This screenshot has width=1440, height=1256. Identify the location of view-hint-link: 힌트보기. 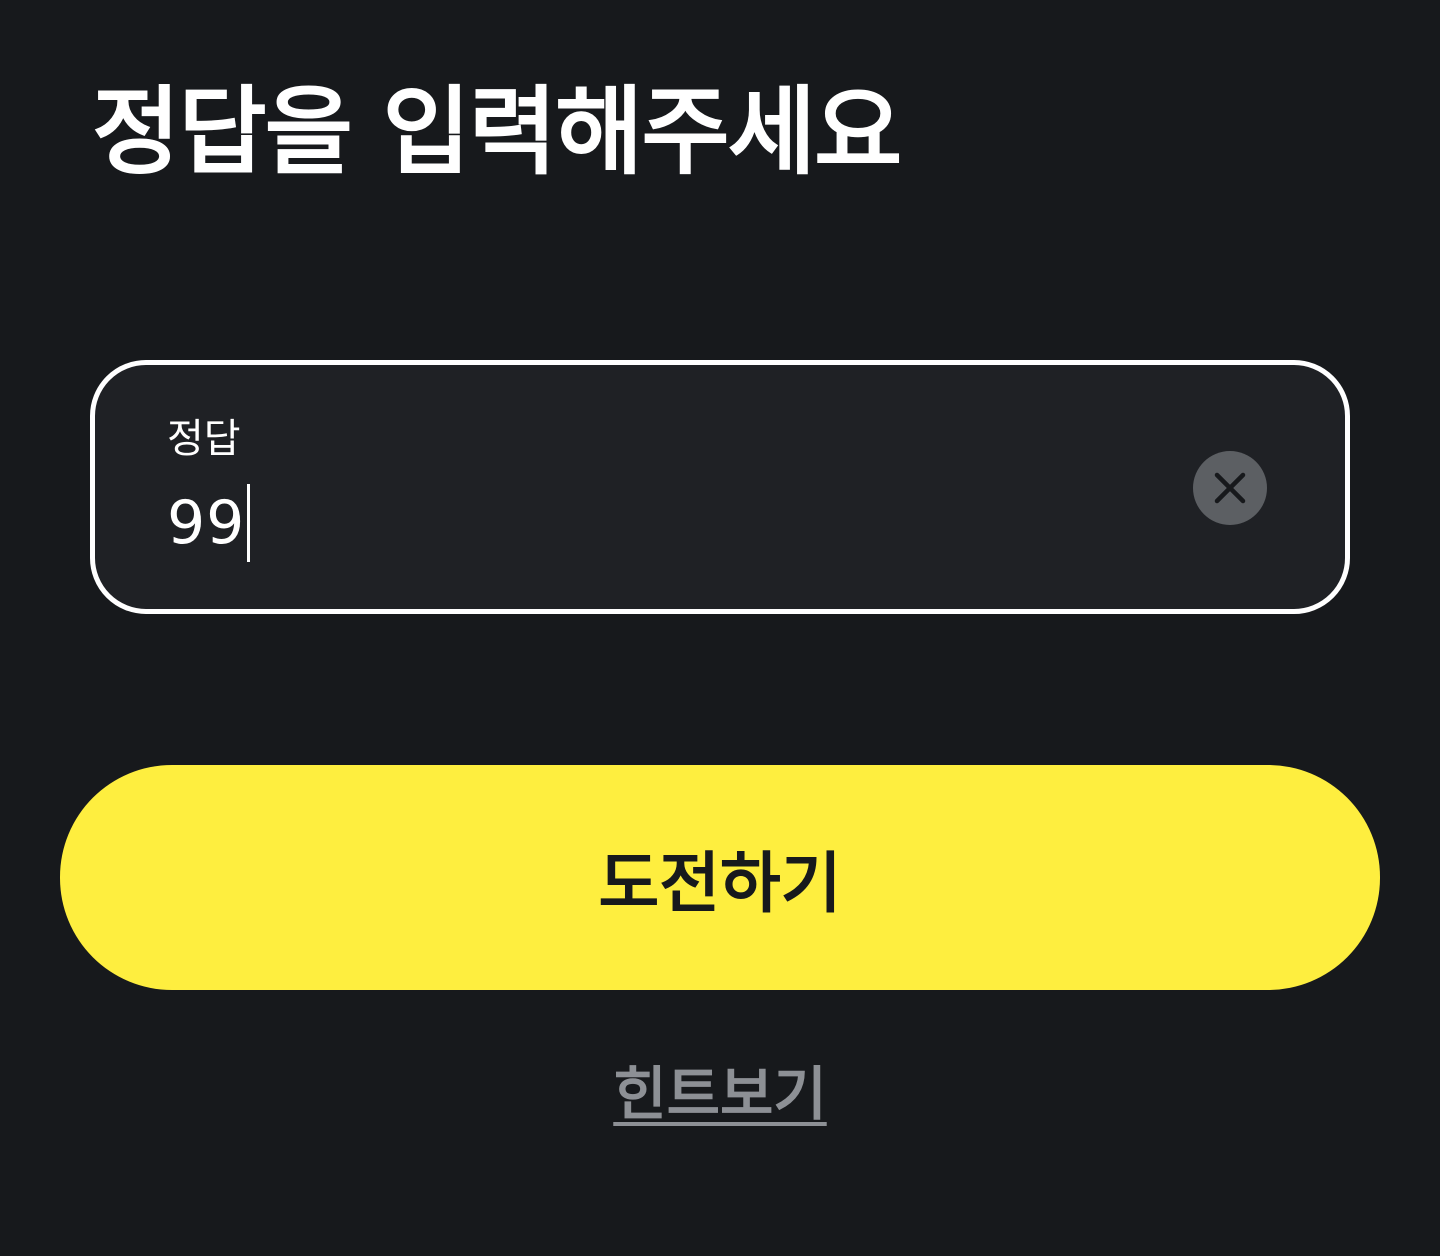
(719, 1094).